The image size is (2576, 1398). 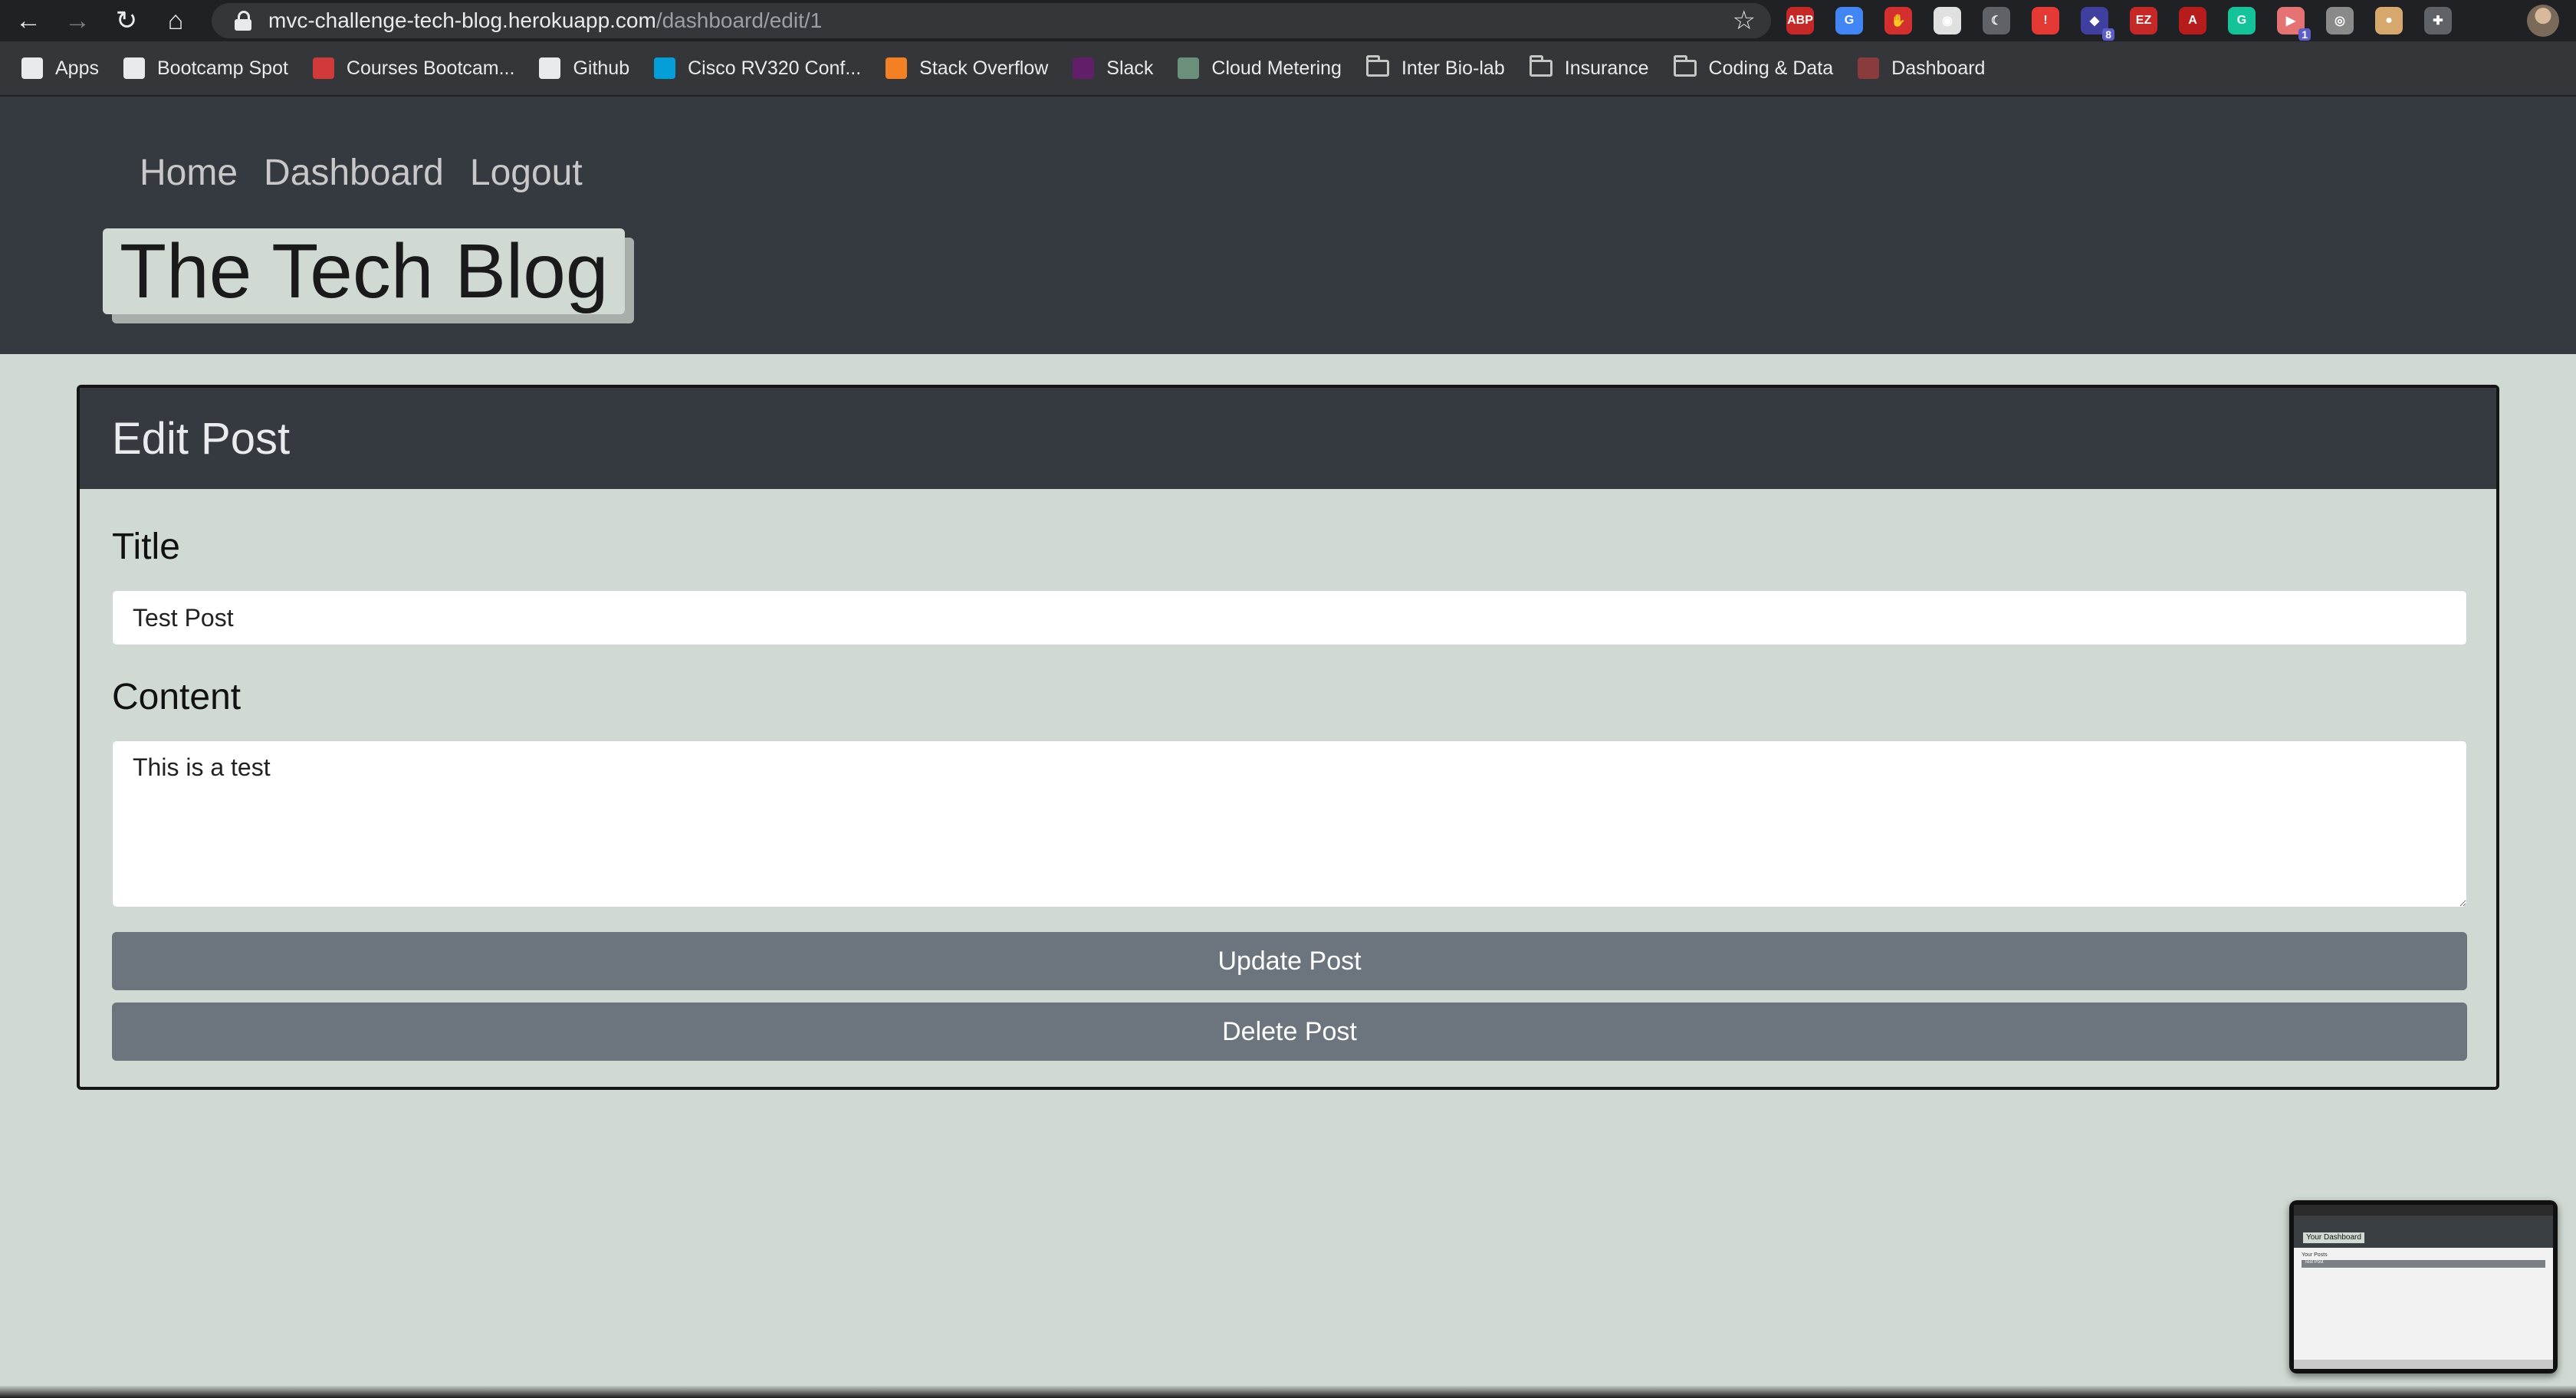 I want to click on cookie-icon-glyph: ●, so click(x=2389, y=20).